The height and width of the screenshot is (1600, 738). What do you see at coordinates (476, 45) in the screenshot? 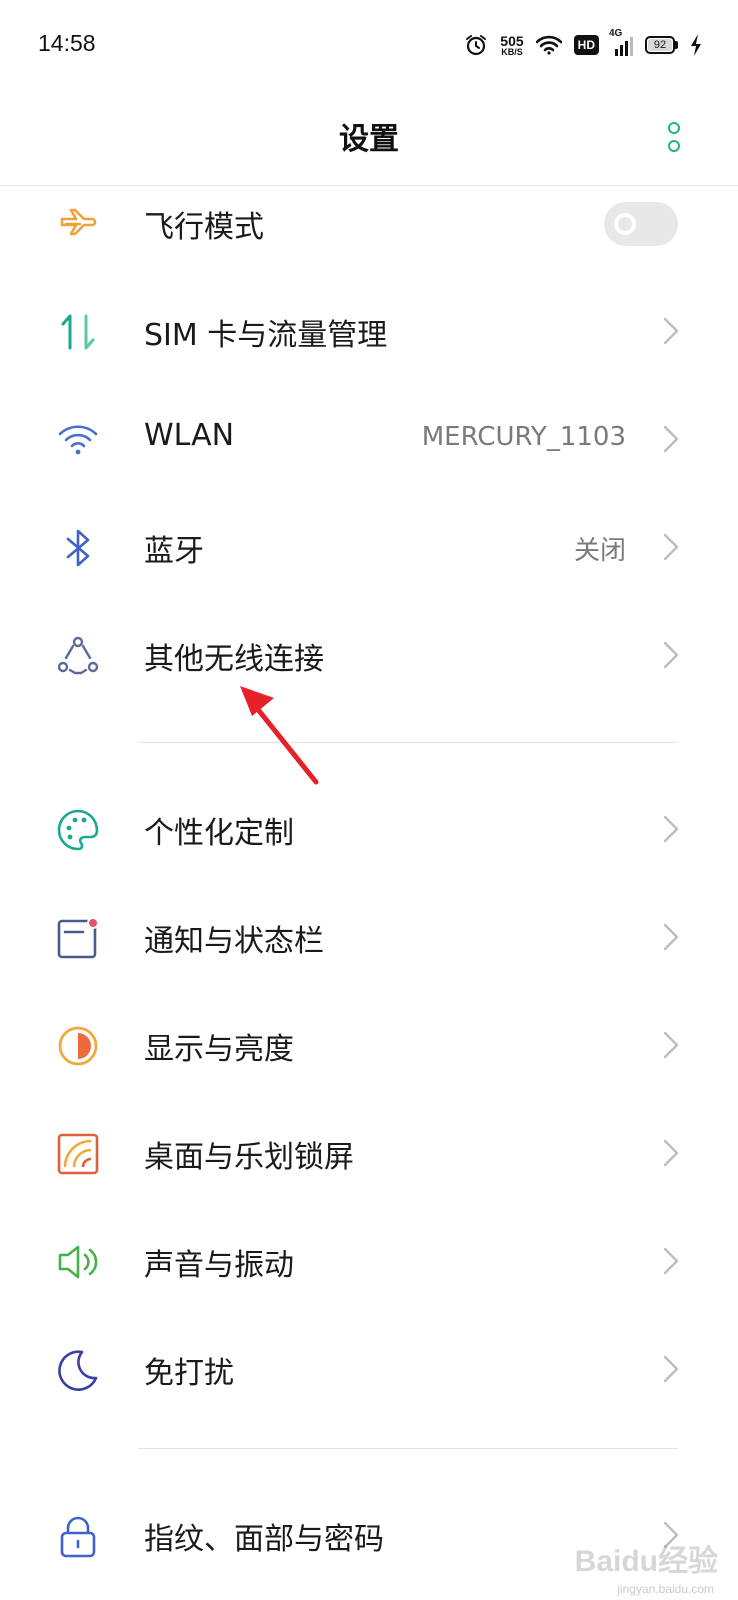
I see `alarm-icon` at bounding box center [476, 45].